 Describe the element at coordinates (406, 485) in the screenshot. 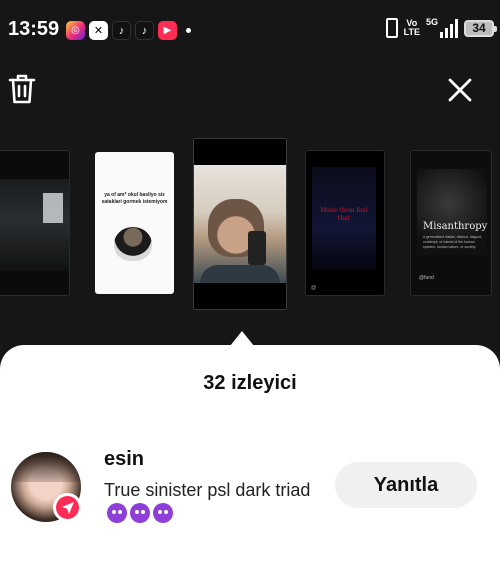

I see `reply-button: Yanıtla` at that location.